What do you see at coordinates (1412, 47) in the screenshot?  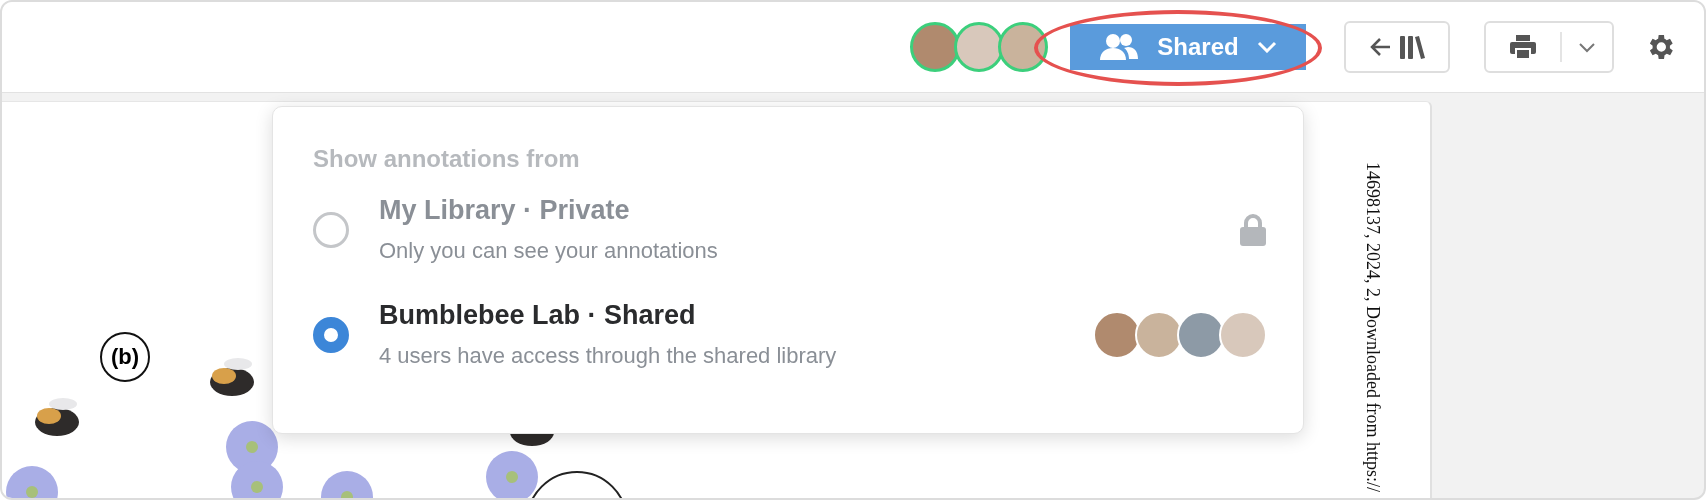 I see `books-icon` at bounding box center [1412, 47].